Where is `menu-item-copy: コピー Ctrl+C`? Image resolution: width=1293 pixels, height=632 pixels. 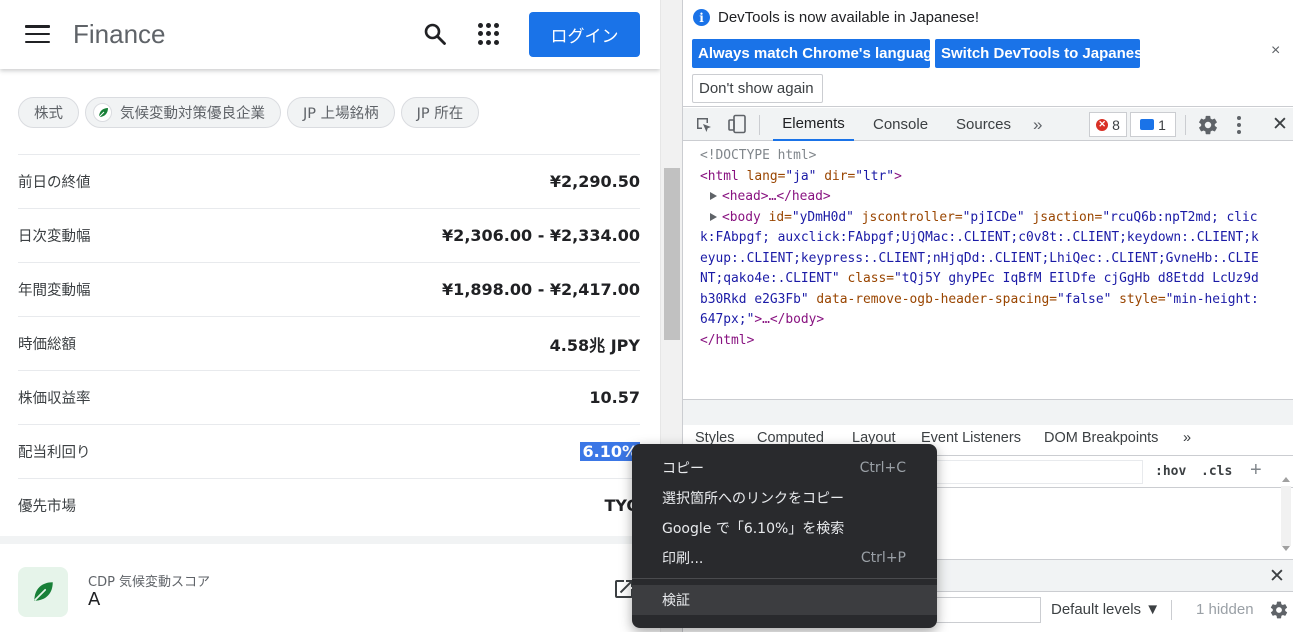 menu-item-copy: コピー Ctrl+C is located at coordinates (784, 468).